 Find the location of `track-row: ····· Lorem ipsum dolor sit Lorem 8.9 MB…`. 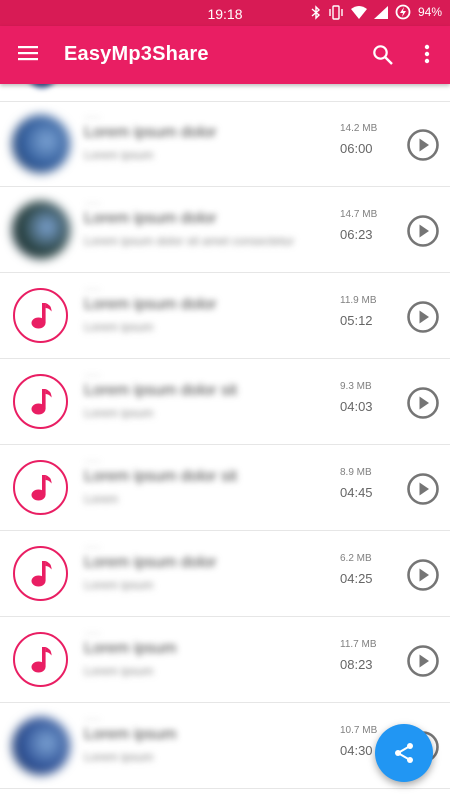

track-row: ····· Lorem ipsum dolor sit Lorem 8.9 MB… is located at coordinates (225, 488).